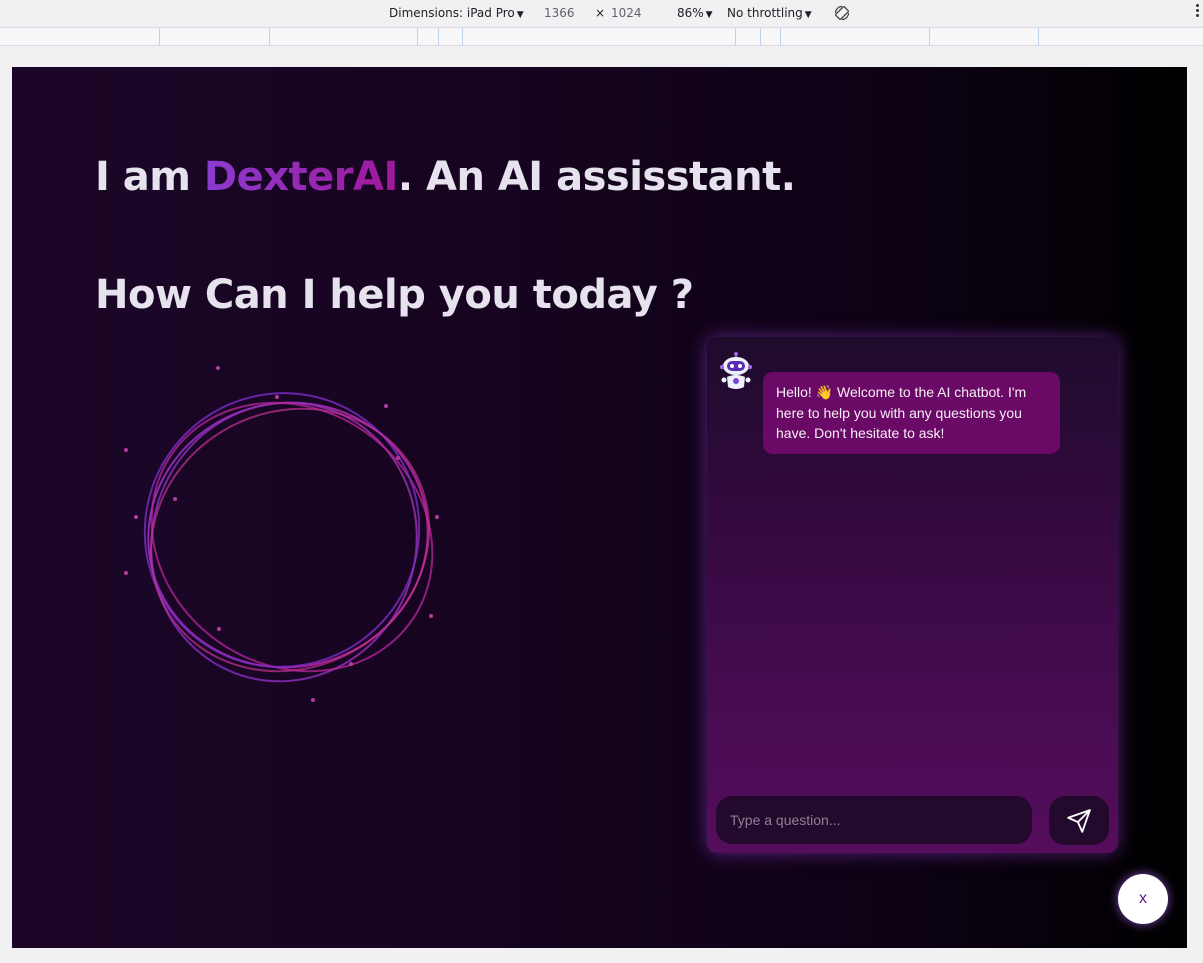  Describe the element at coordinates (281, 534) in the screenshot. I see `ai-orb-animation` at that location.